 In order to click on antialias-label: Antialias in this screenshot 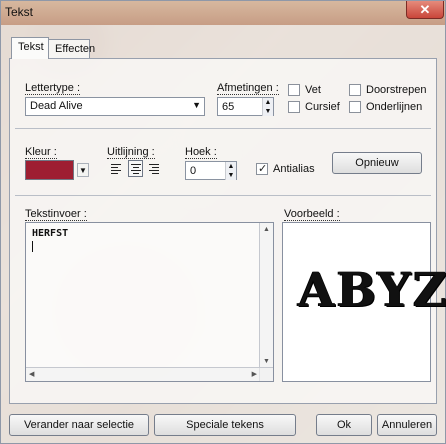, I will do `click(294, 169)`.